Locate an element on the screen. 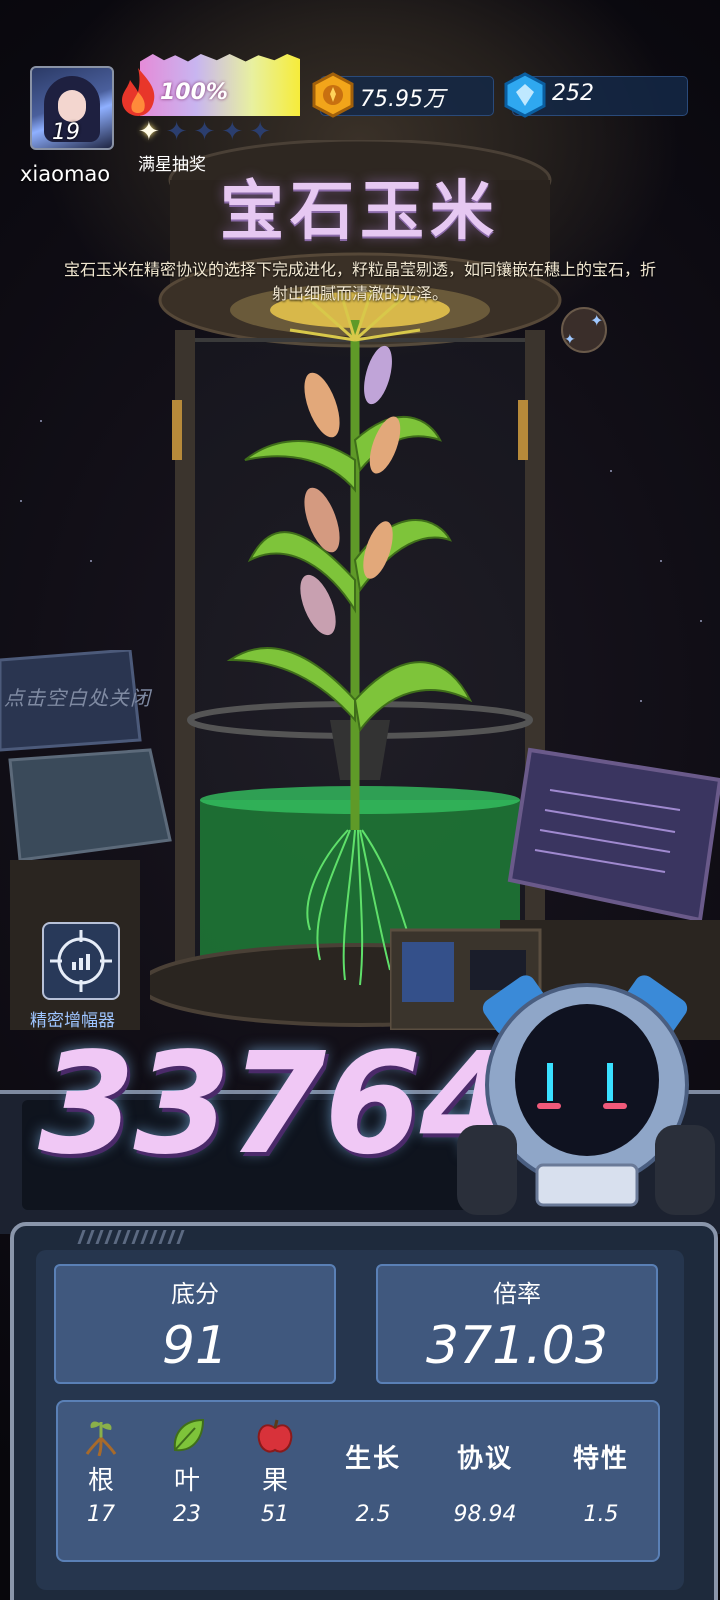 The height and width of the screenshot is (1600, 720). stat-trait-label: 特性 is located at coordinates (600, 1459).